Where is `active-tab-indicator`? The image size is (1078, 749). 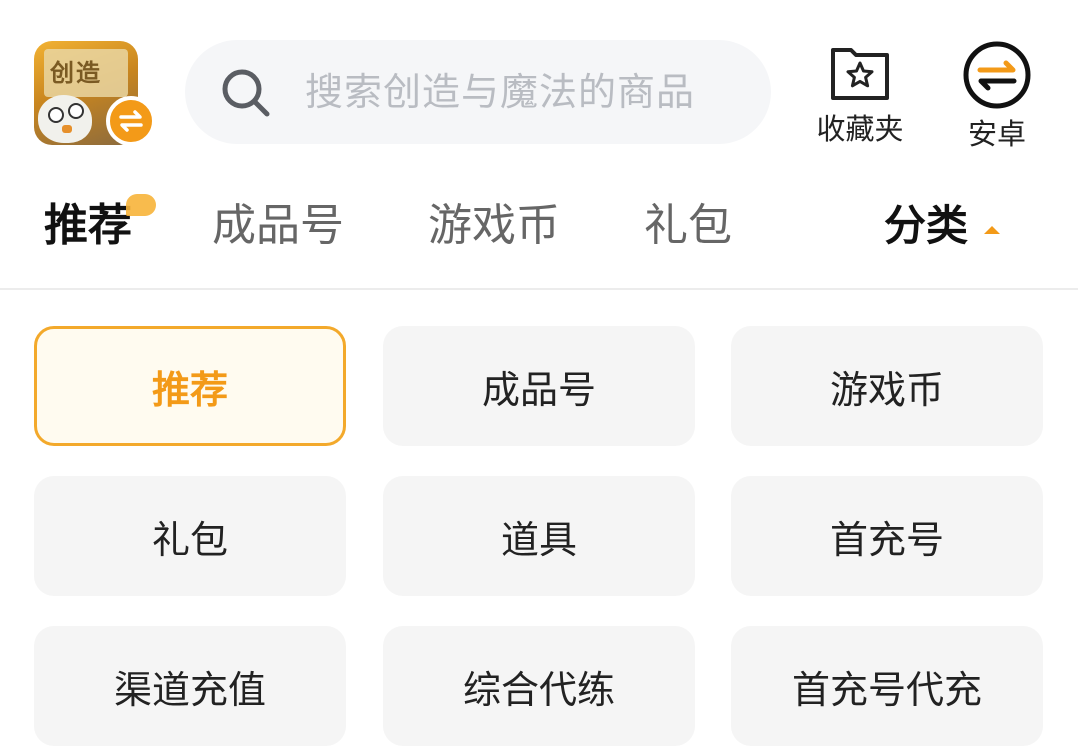
active-tab-indicator is located at coordinates (141, 205).